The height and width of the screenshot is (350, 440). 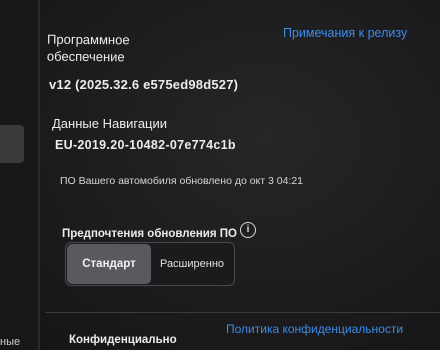 I want to click on software-title-line1: Программное, so click(x=88, y=39).